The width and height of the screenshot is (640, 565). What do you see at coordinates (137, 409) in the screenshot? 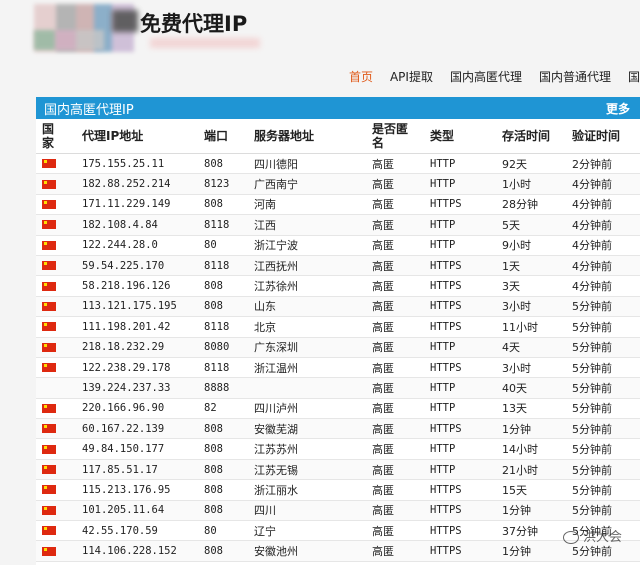
I see `ip-cell: 220.166.96.90` at bounding box center [137, 409].